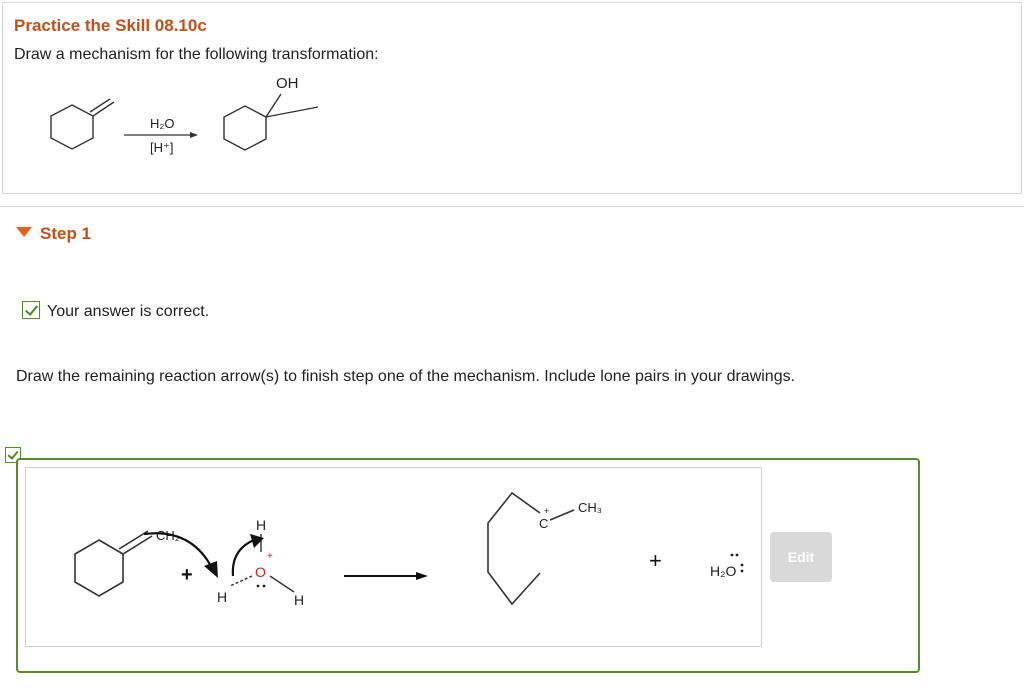 The image size is (1024, 693). What do you see at coordinates (409, 549) in the screenshot?
I see `mechanism-svg: CH₂ + H O + H H C + CH₃ + H₂O` at bounding box center [409, 549].